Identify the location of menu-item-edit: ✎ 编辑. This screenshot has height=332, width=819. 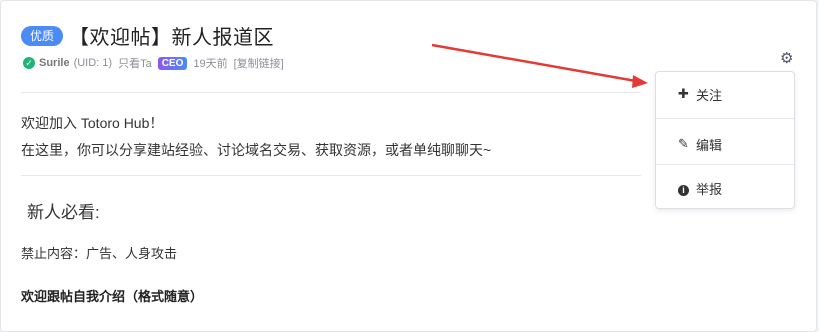
(725, 144).